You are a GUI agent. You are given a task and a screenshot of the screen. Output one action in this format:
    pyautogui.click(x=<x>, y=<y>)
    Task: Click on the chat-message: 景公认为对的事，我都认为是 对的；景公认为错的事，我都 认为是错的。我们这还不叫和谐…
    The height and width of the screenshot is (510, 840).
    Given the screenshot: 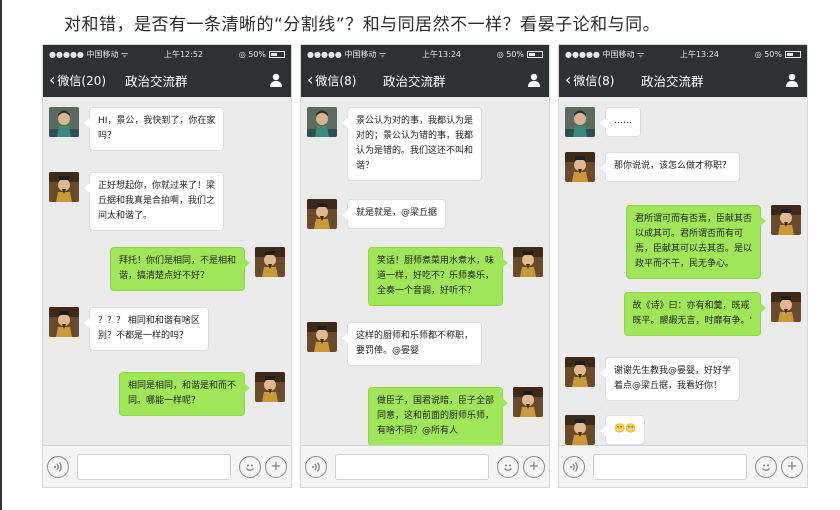 What is the action you would take?
    pyautogui.click(x=395, y=144)
    